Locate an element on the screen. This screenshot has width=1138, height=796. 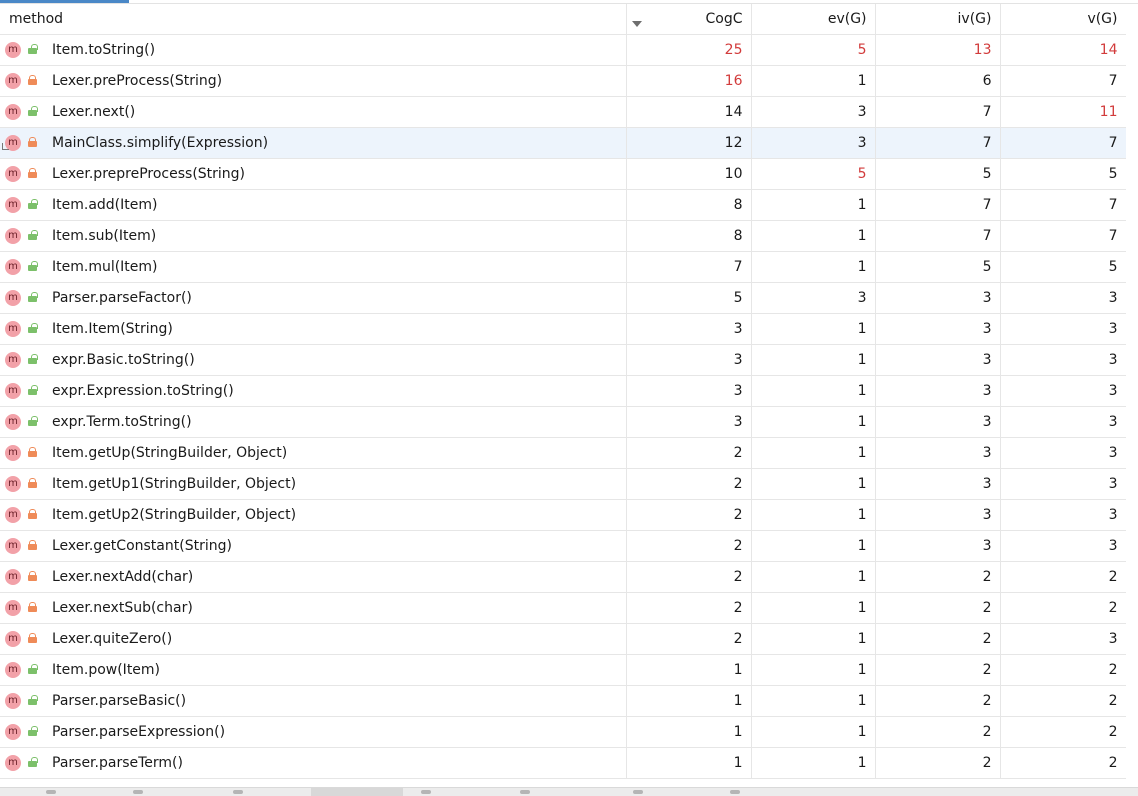
method-name: expr.Expression.toString() is located at coordinates (143, 391).